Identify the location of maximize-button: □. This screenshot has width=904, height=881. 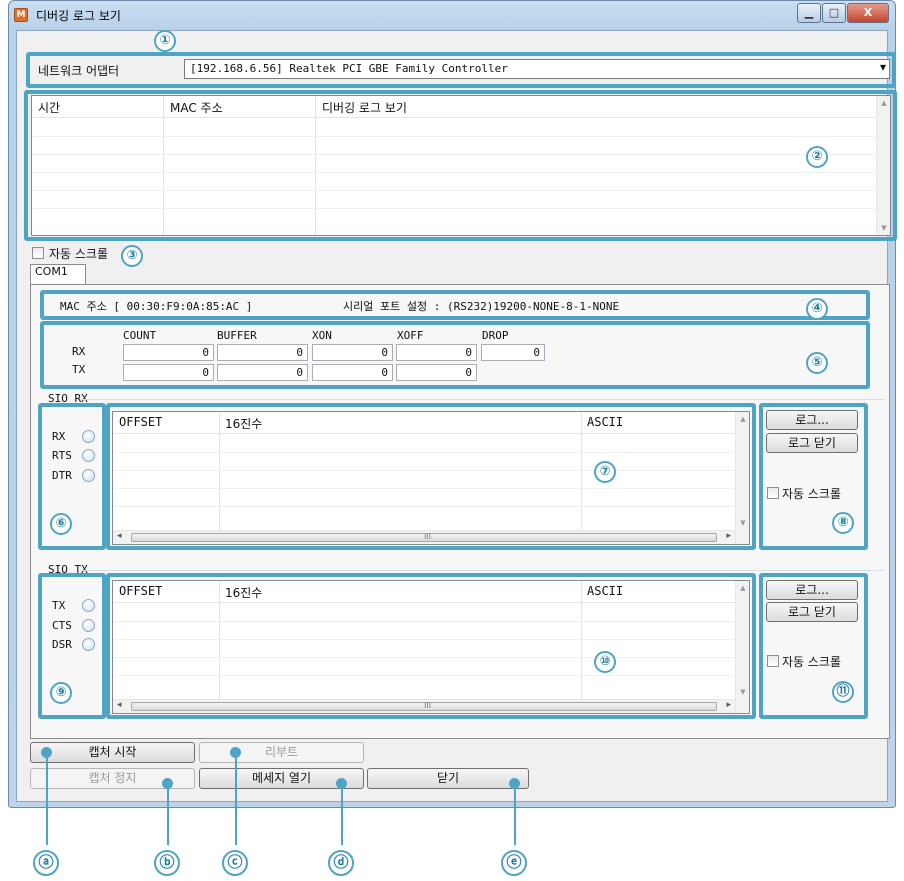
(834, 13).